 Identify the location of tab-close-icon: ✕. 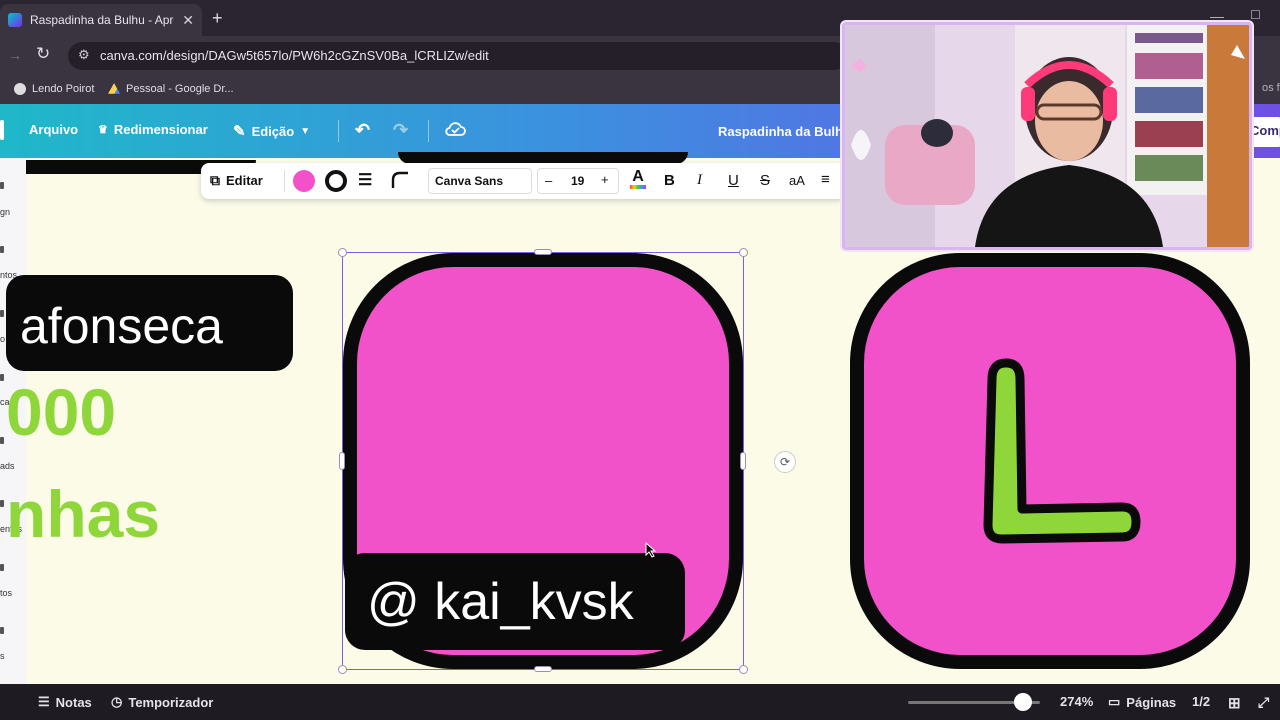
(188, 20).